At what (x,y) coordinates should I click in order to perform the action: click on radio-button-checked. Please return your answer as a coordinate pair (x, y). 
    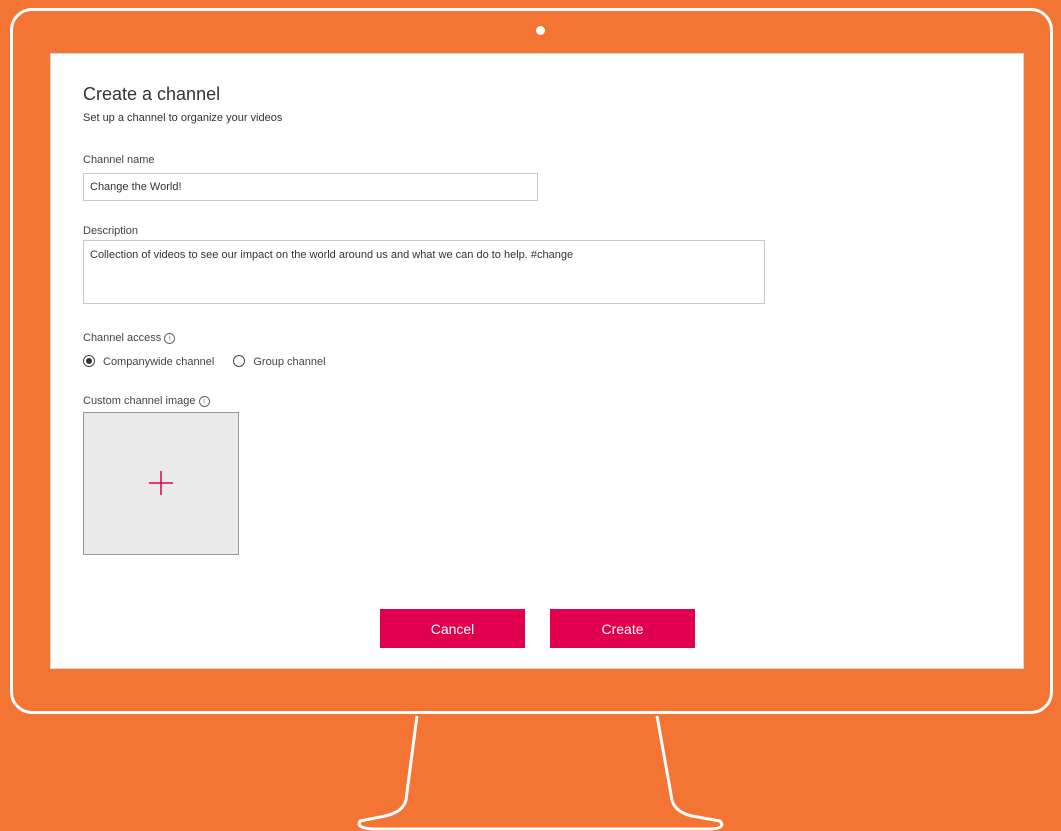
    Looking at the image, I should click on (89, 361).